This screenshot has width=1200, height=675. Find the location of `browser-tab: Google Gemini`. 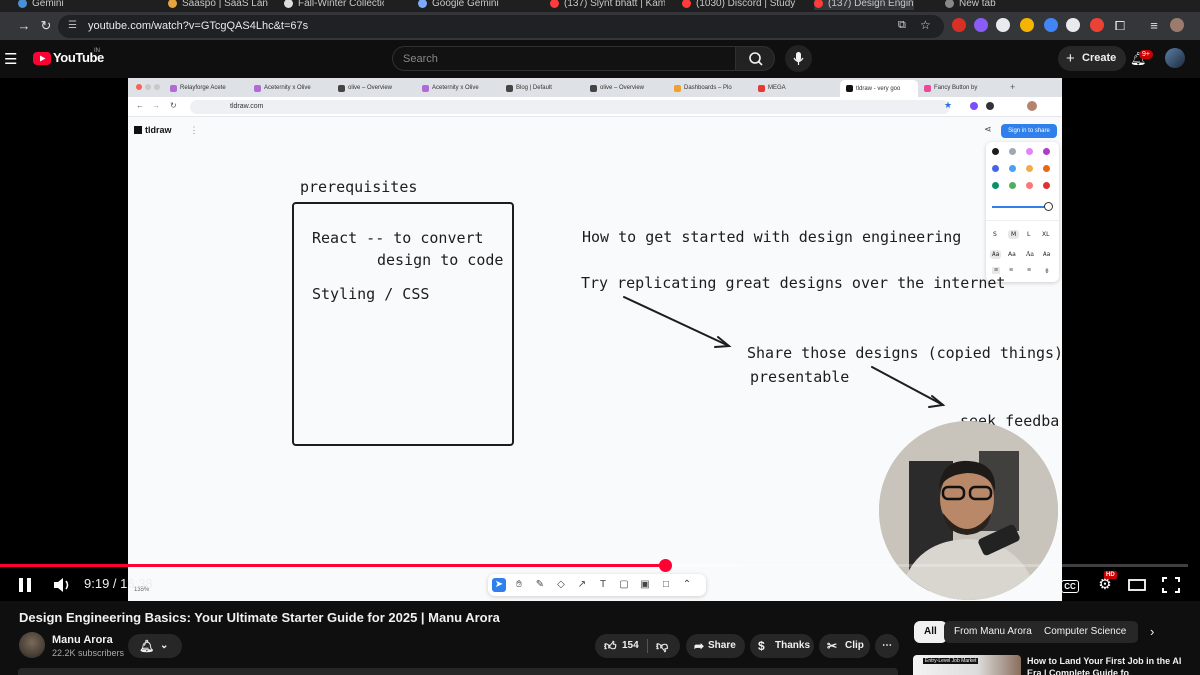

browser-tab: Google Gemini is located at coordinates (468, 5).